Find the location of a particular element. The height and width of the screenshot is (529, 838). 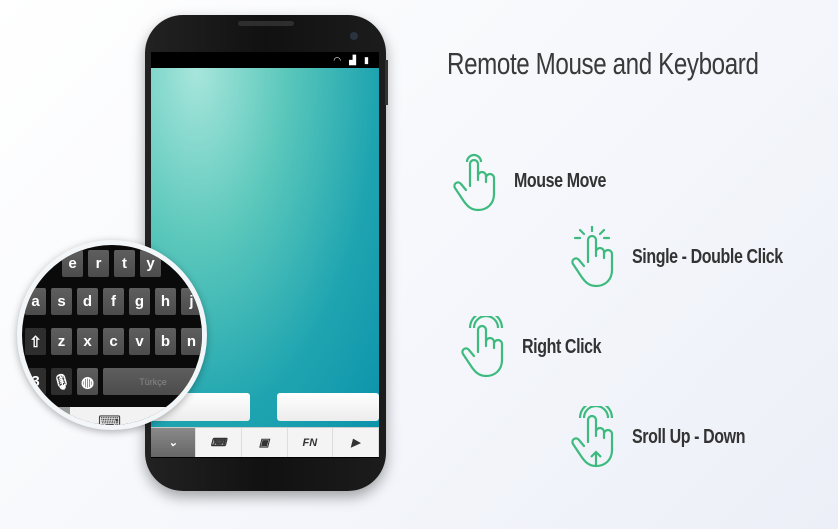

symbols-key: 3 is located at coordinates (35, 381).